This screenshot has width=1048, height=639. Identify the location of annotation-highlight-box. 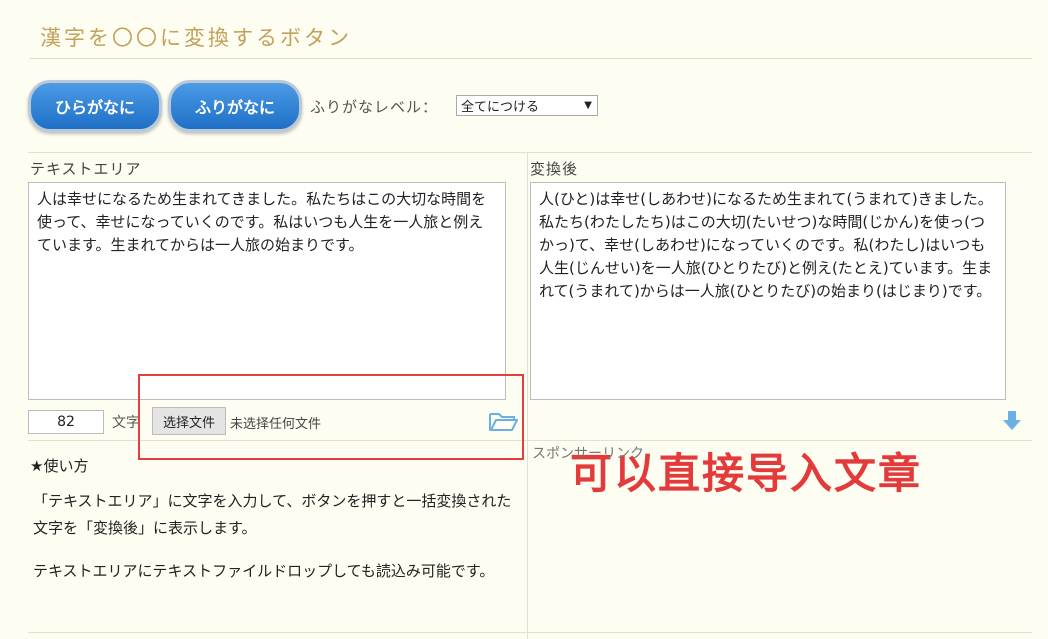
(331, 417).